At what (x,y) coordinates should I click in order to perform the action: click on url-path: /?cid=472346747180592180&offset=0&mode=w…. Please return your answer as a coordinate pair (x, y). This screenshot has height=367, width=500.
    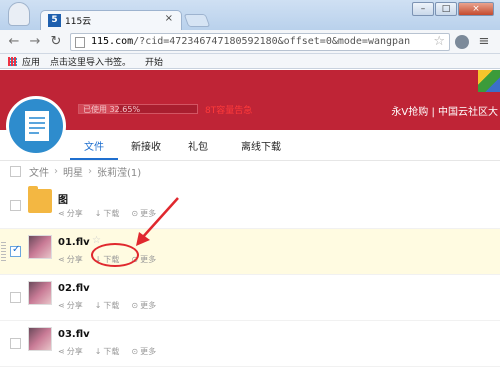
    Looking at the image, I should click on (272, 41).